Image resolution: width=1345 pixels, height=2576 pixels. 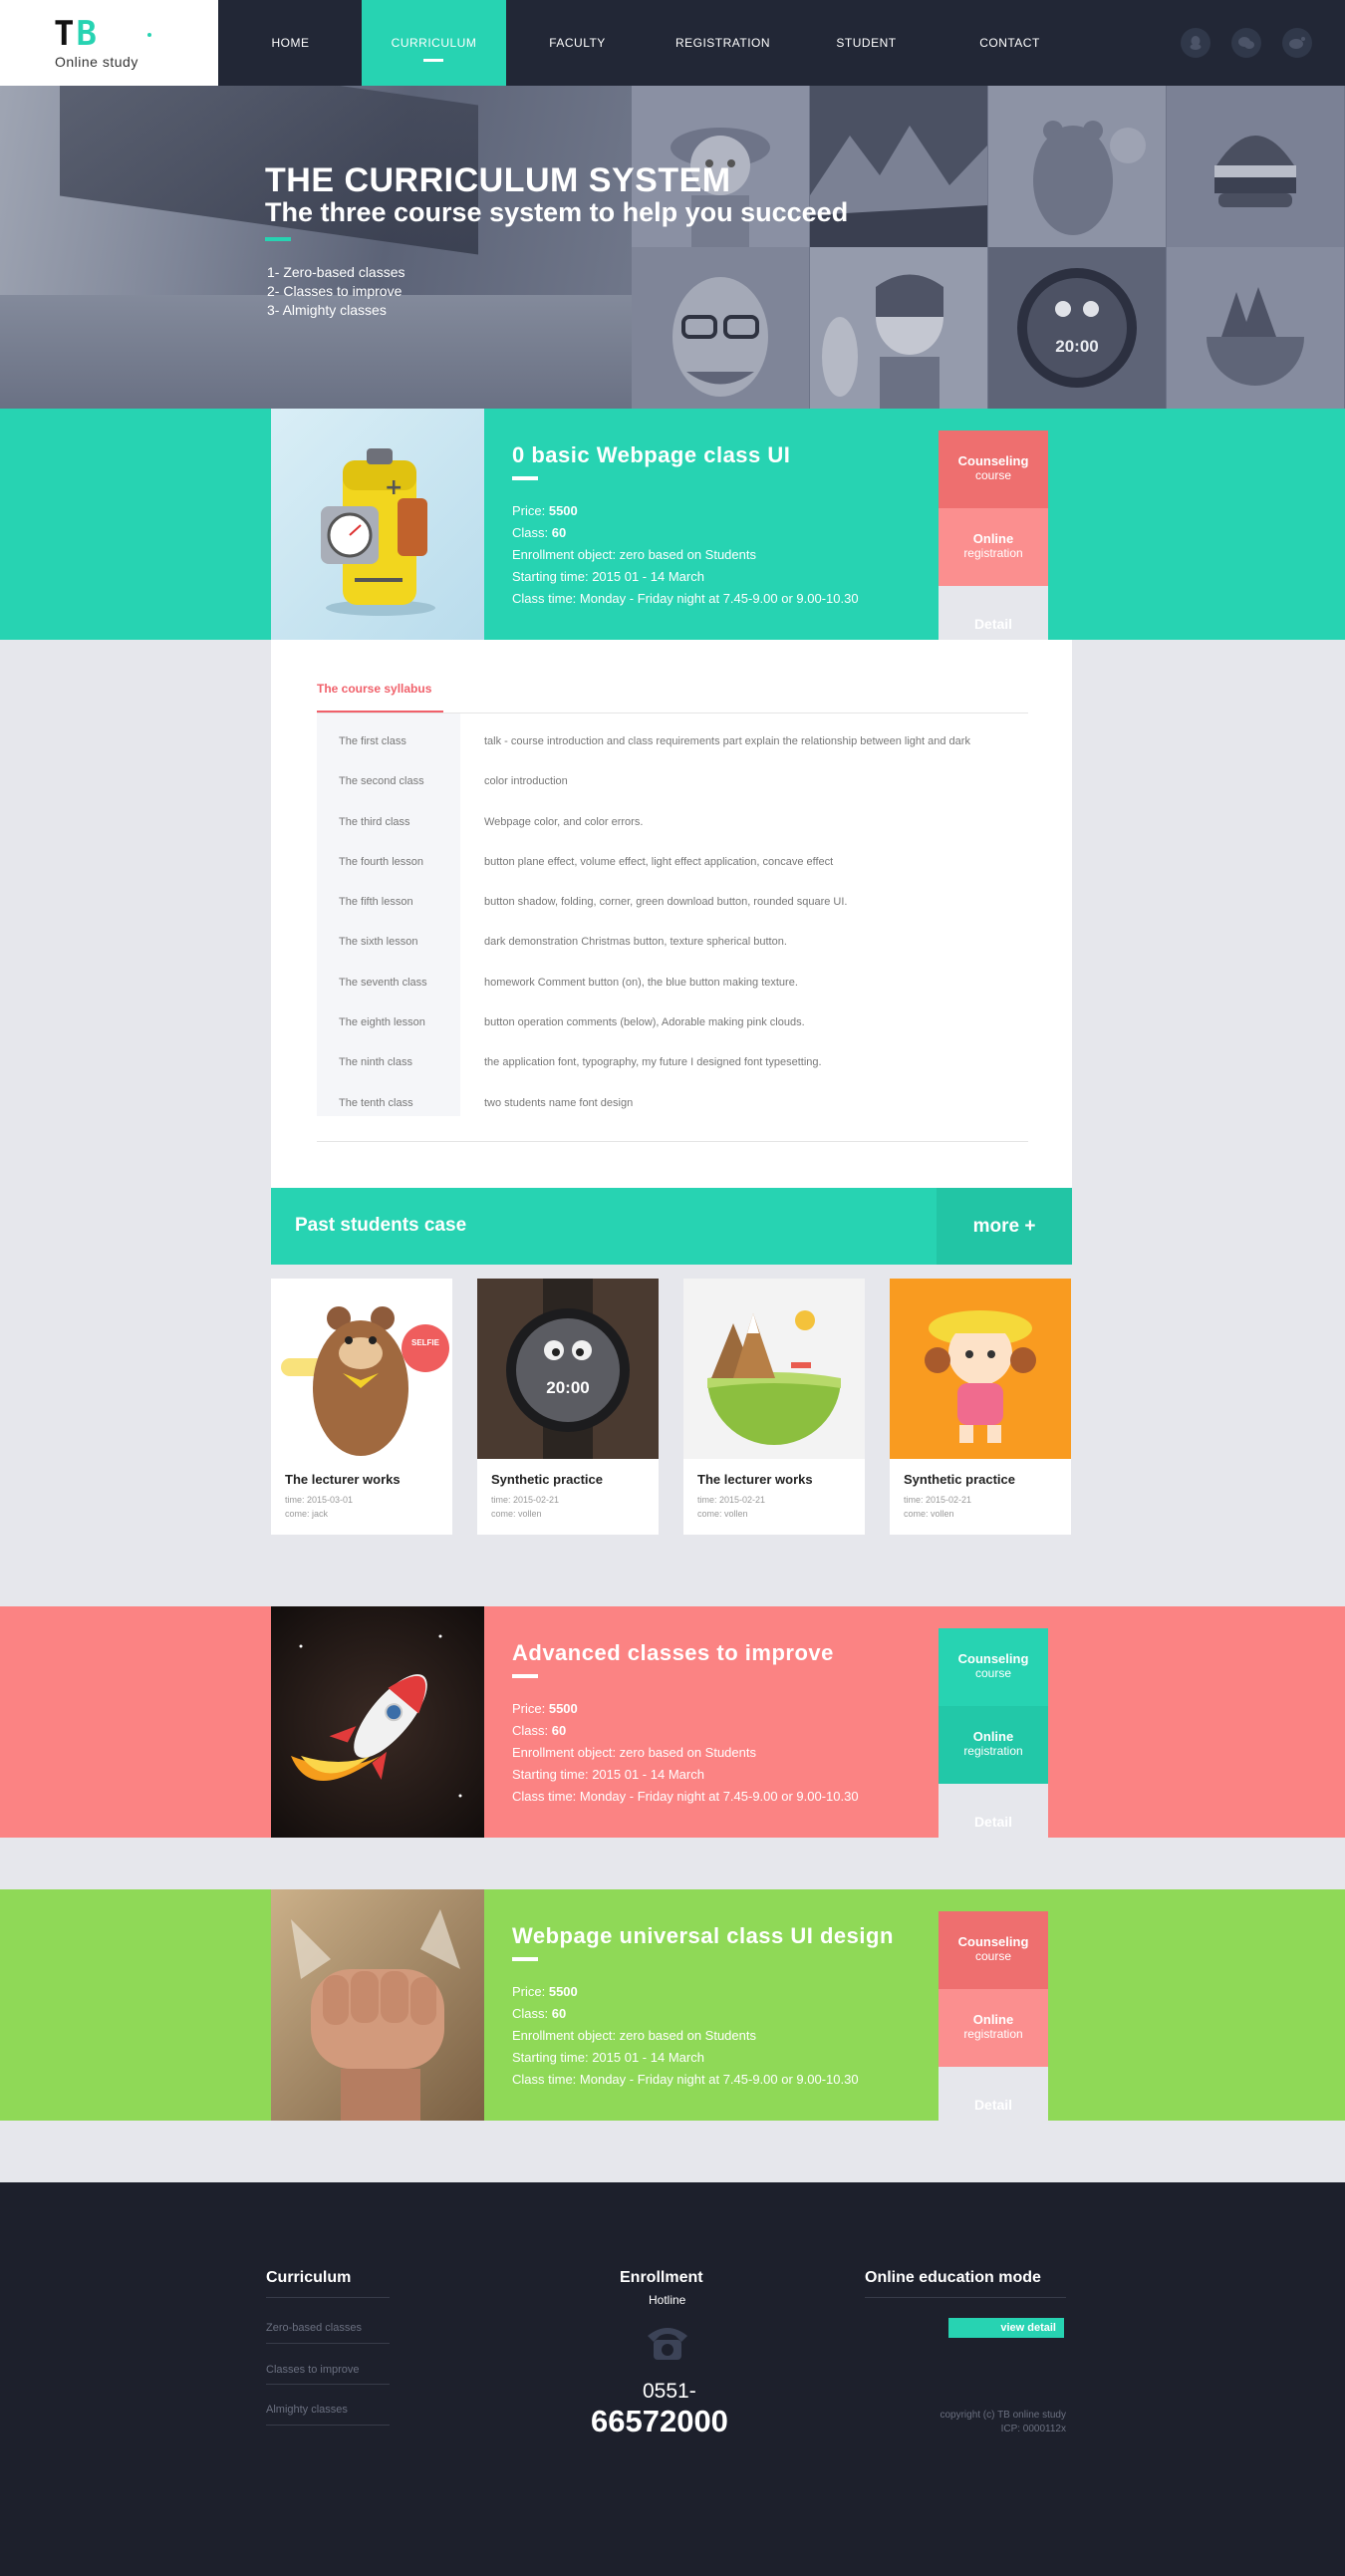 I want to click on card-image-girl, so click(x=980, y=1369).